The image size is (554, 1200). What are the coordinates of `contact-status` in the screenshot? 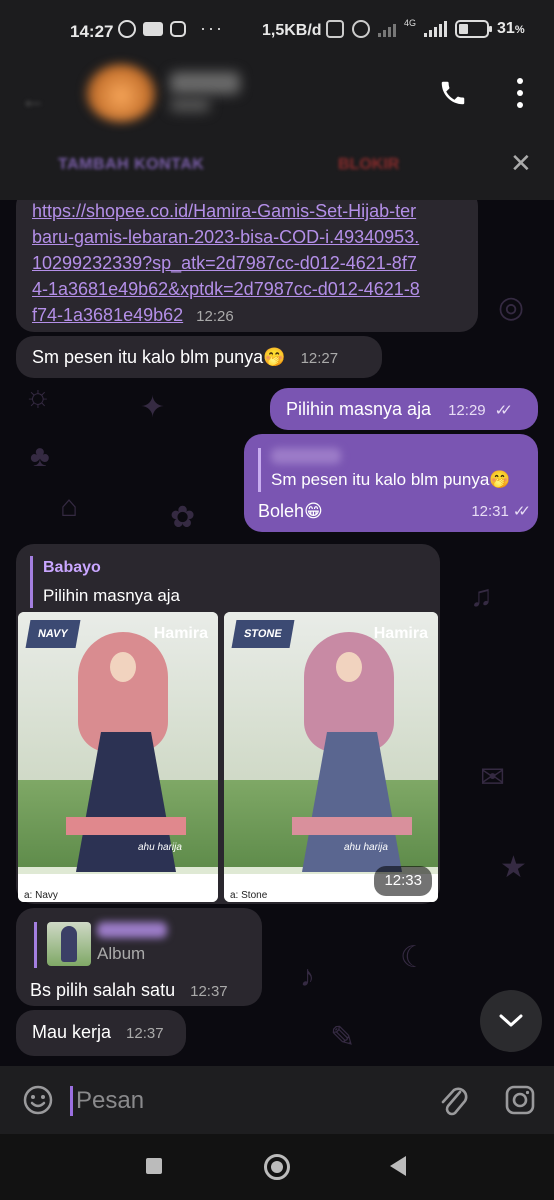 It's located at (190, 105).